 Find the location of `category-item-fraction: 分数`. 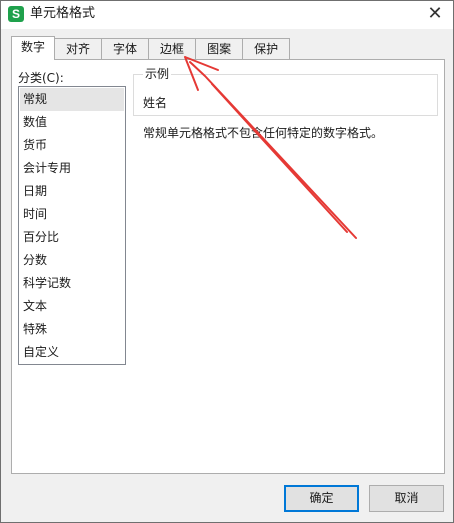

category-item-fraction: 分数 is located at coordinates (72, 260).